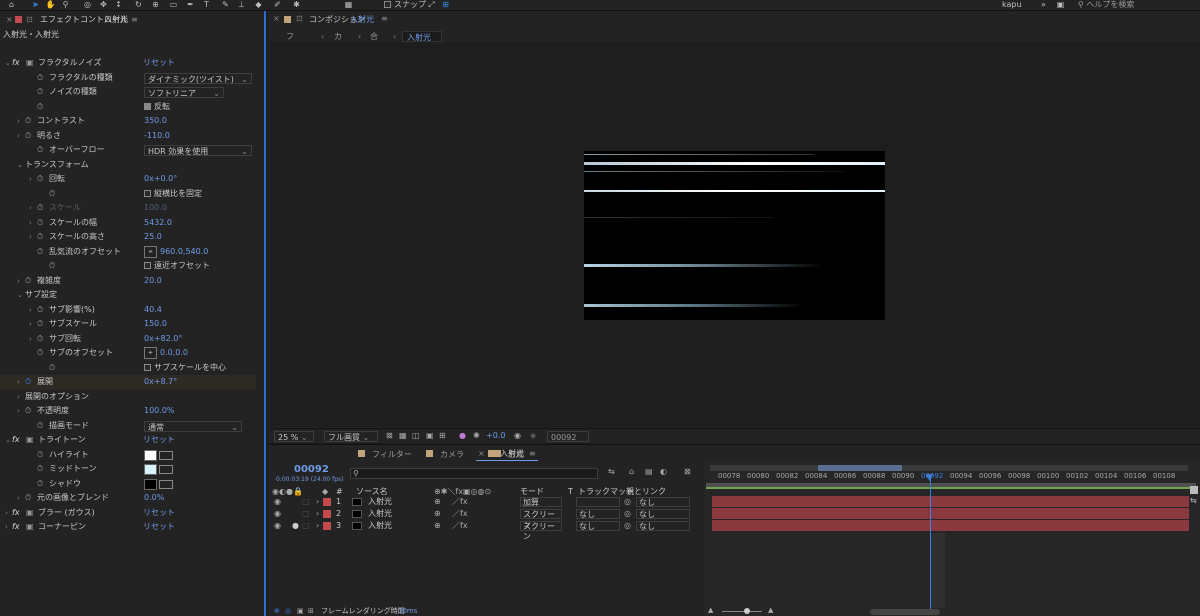 The image size is (1200, 616). What do you see at coordinates (405, 5) in the screenshot?
I see `snap-toggle: スナップ` at bounding box center [405, 5].